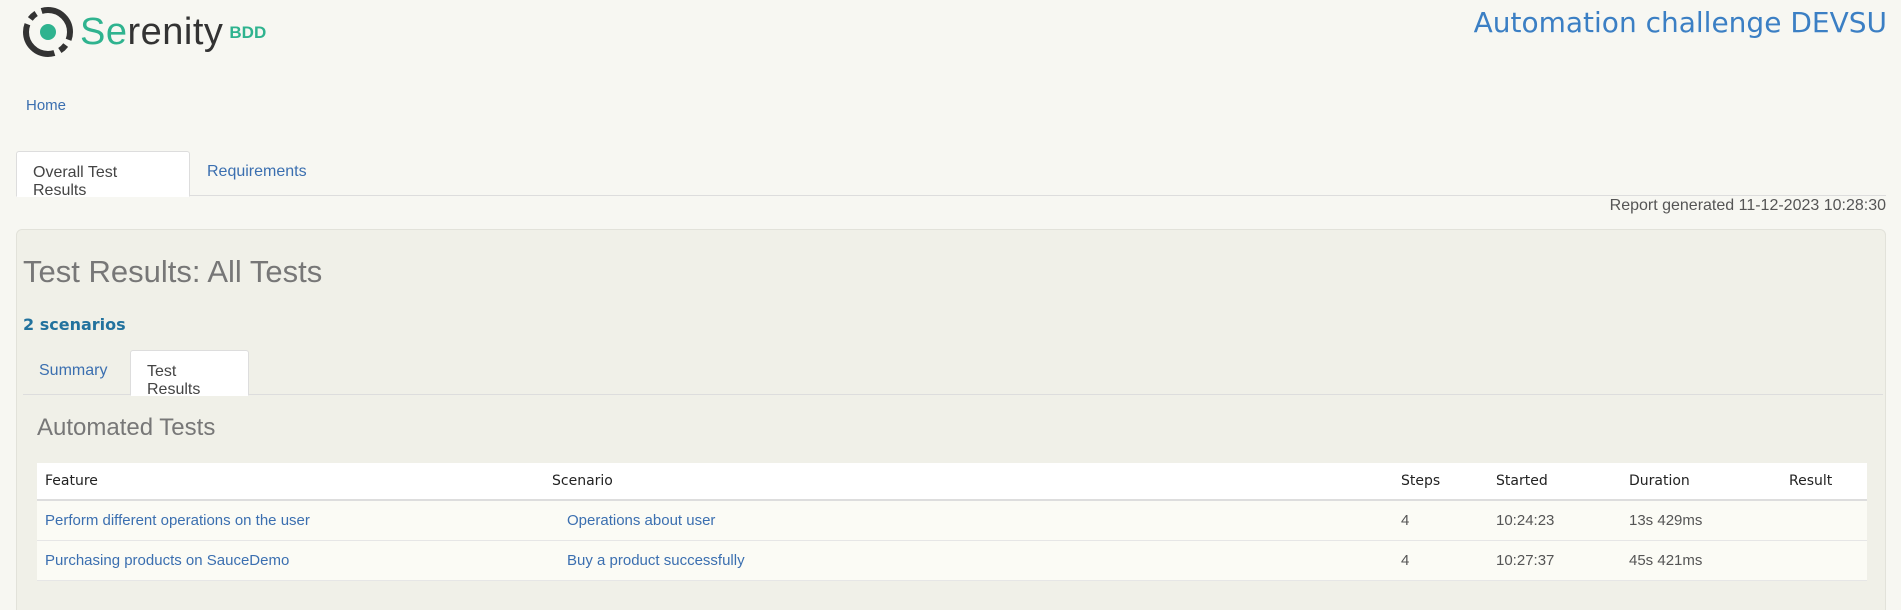 The width and height of the screenshot is (1901, 610). Describe the element at coordinates (1747, 205) in the screenshot. I see `report-generated-timestamp: Report generated 11-12-2023 10:28:30` at that location.